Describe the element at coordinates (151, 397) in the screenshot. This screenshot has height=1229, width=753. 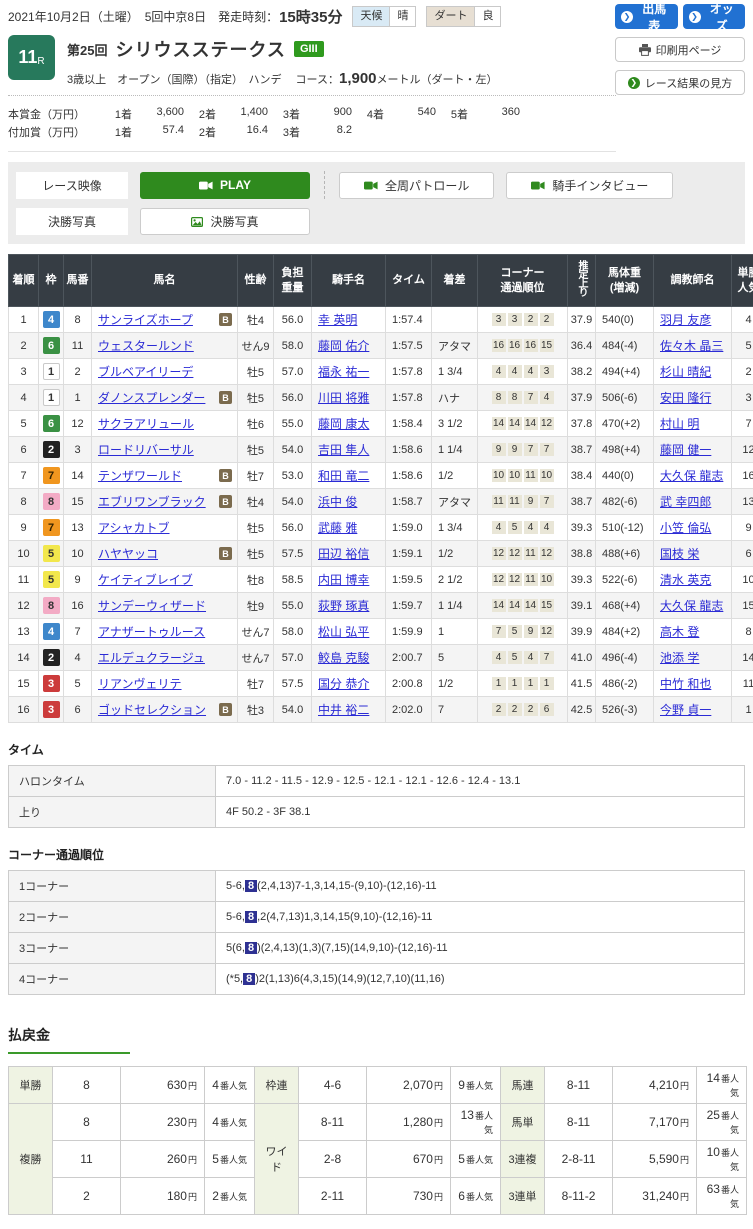
I see `horse-link: ダノンスプレンダー` at that location.